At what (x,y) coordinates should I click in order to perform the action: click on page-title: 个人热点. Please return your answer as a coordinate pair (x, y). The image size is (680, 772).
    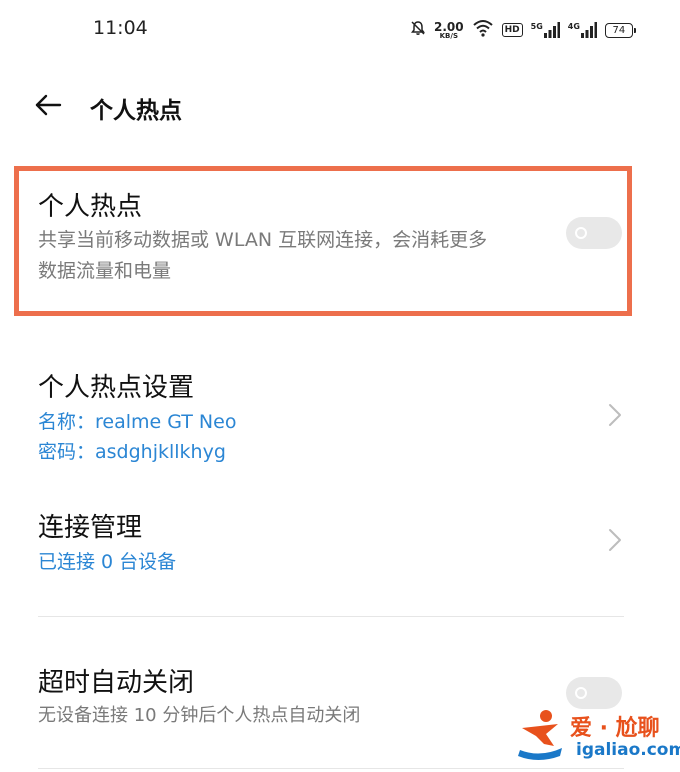
    Looking at the image, I should click on (136, 111).